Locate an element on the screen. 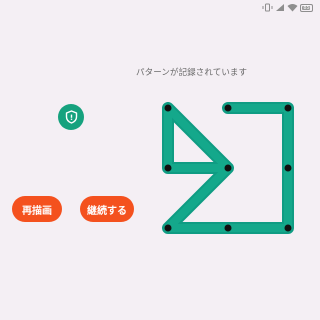  wifi-icon is located at coordinates (292, 8).